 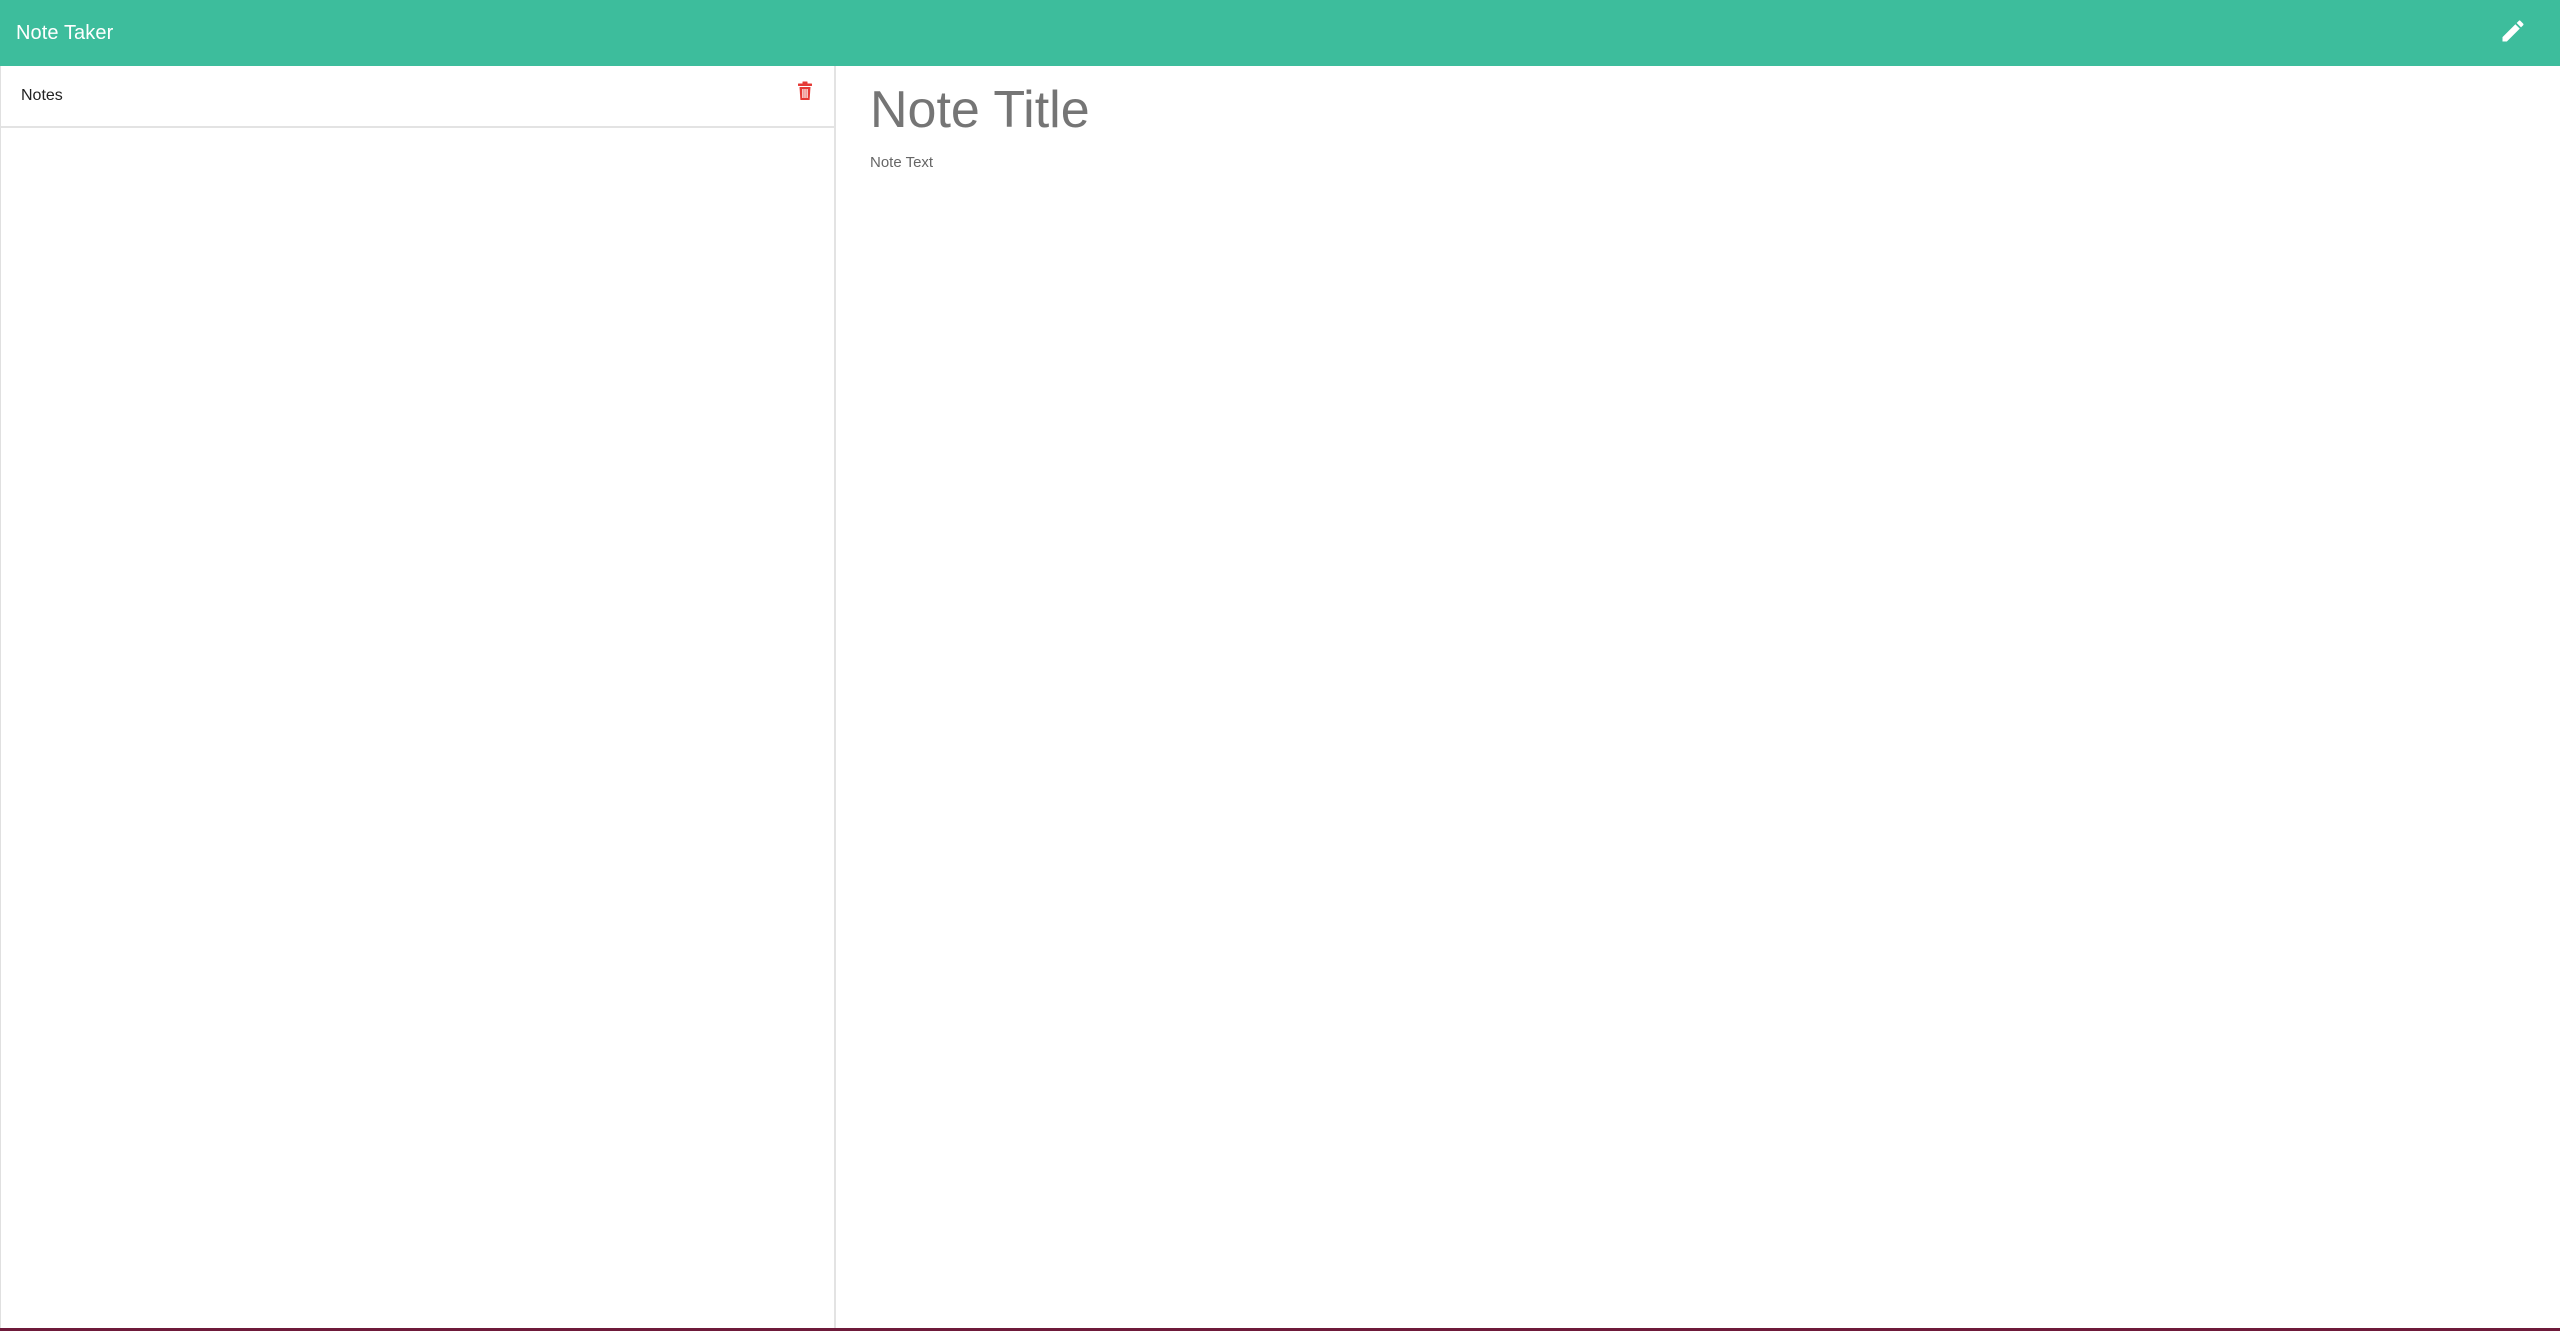 I want to click on new-note-button, so click(x=2513, y=33).